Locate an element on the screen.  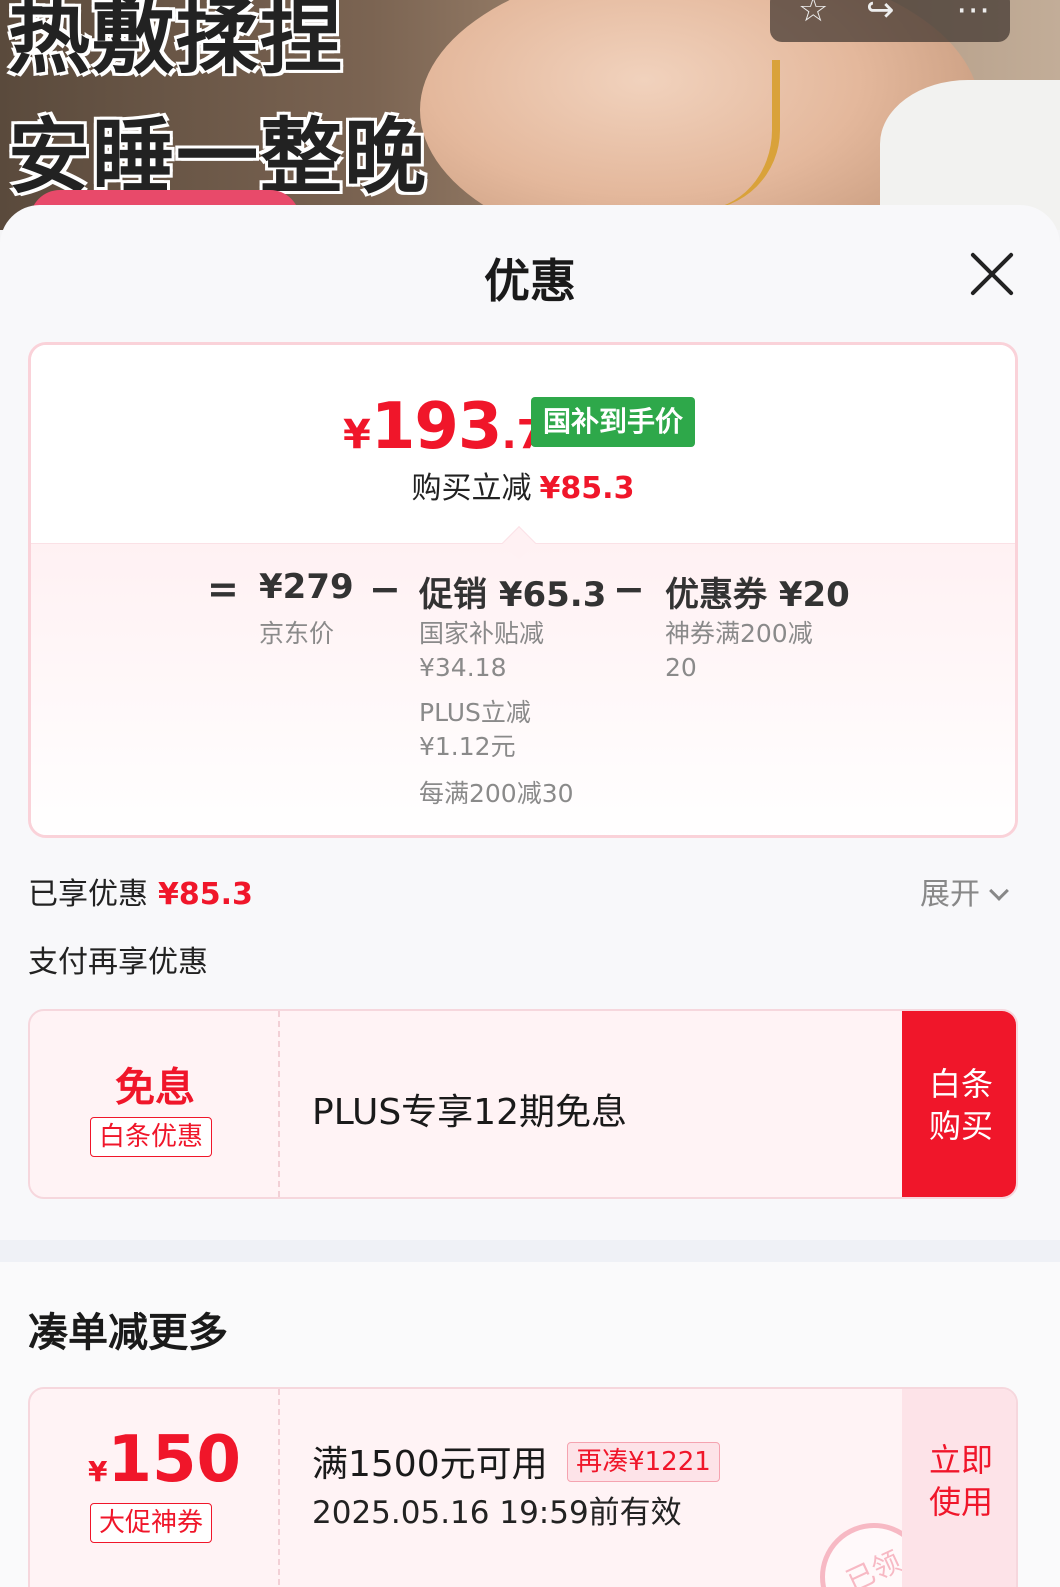
more-icon: ⋯ is located at coordinates (973, 15).